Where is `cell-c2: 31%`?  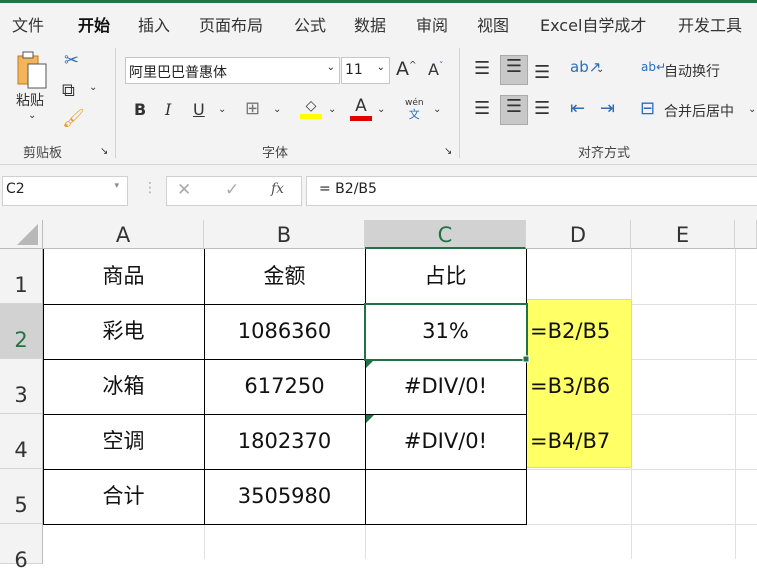
cell-c2: 31% is located at coordinates (445, 331).